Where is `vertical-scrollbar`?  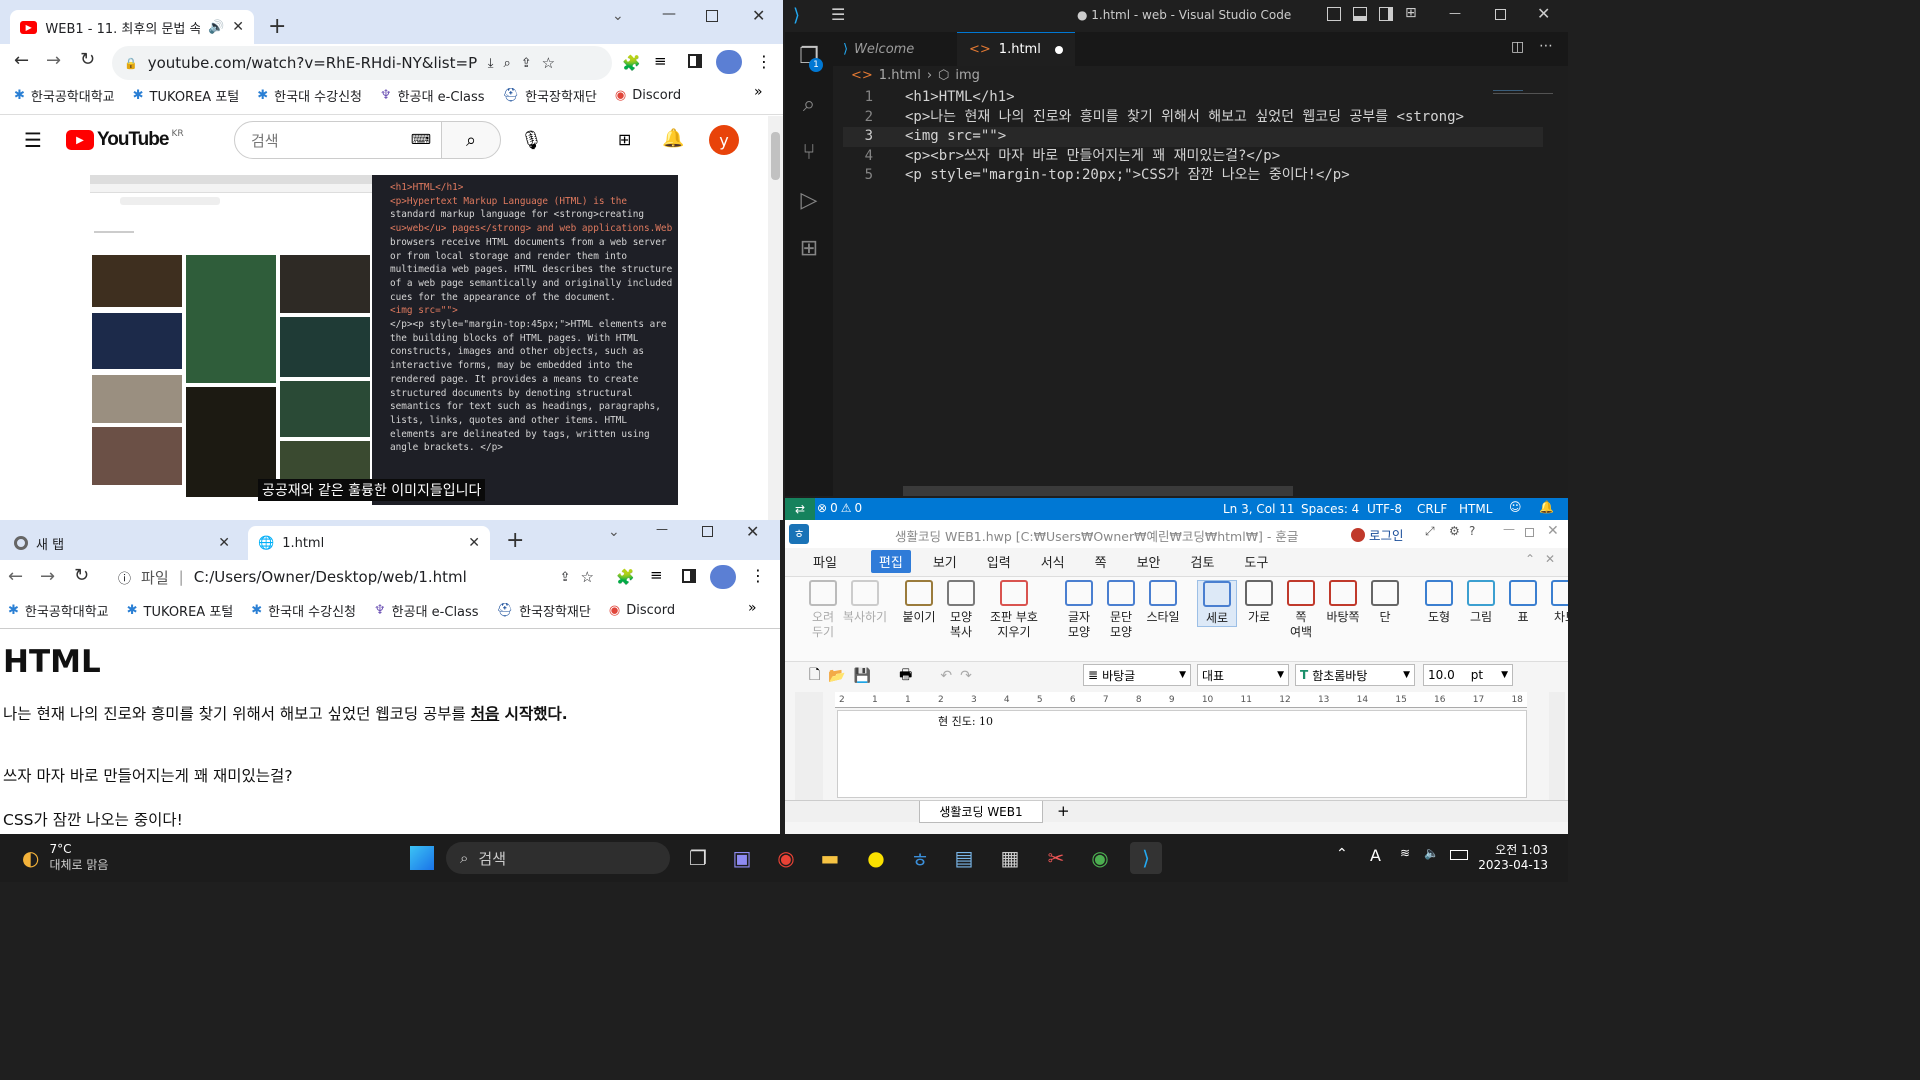
vertical-scrollbar is located at coordinates (1557, 747).